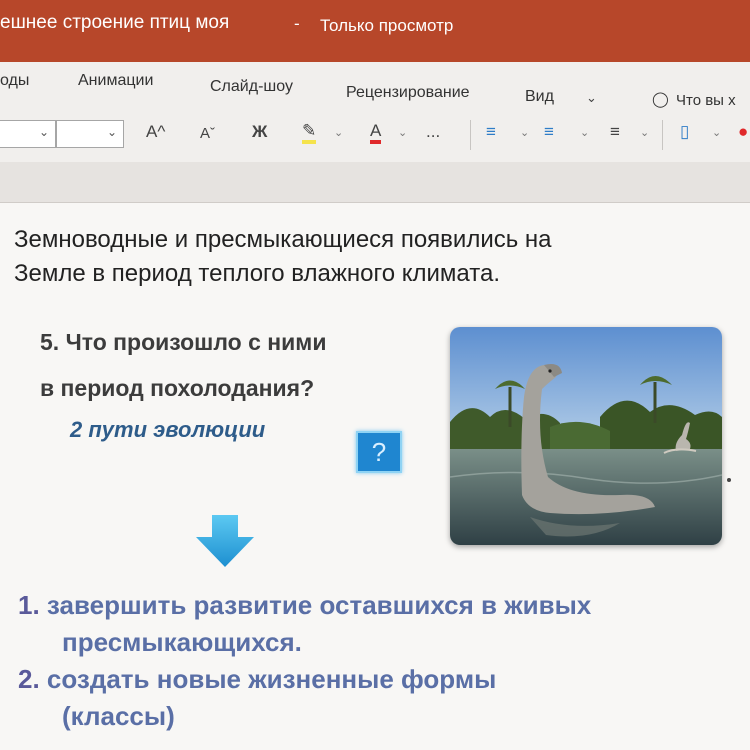 Image resolution: width=750 pixels, height=750 pixels. What do you see at coordinates (309, 133) in the screenshot?
I see `highlight-pen-icon: ✎` at bounding box center [309, 133].